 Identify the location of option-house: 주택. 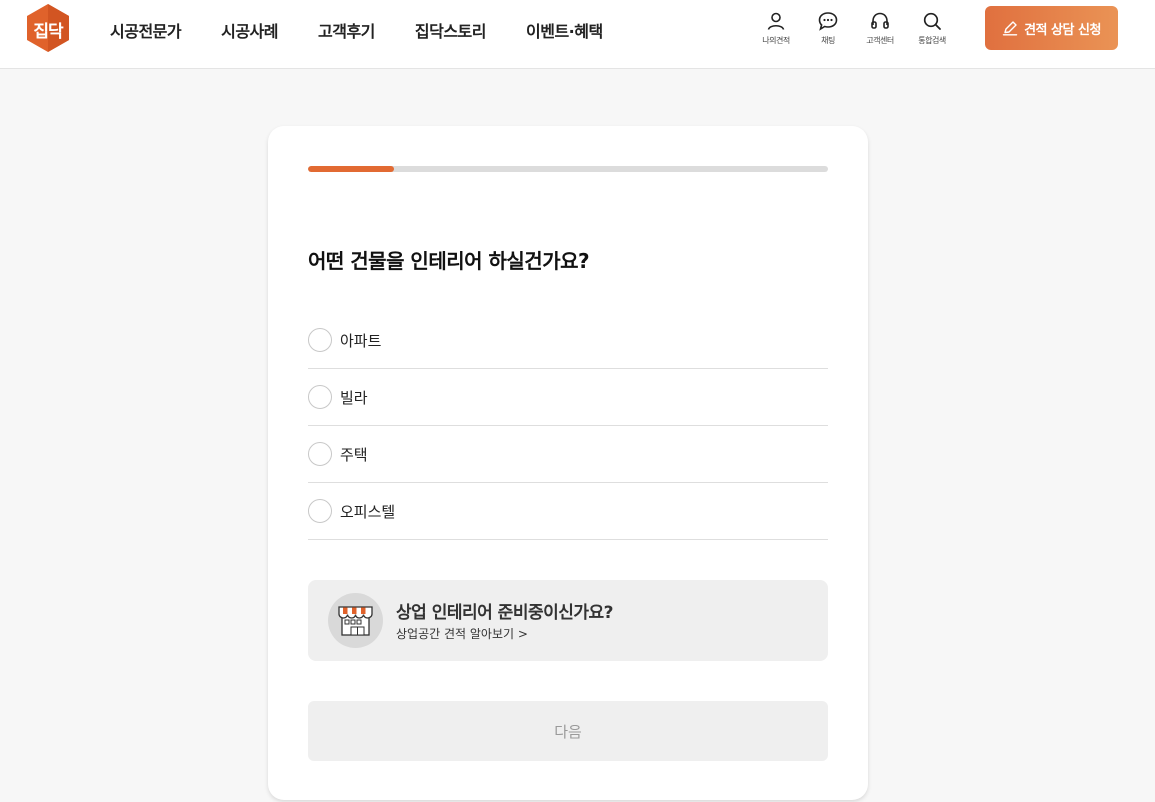
(568, 454).